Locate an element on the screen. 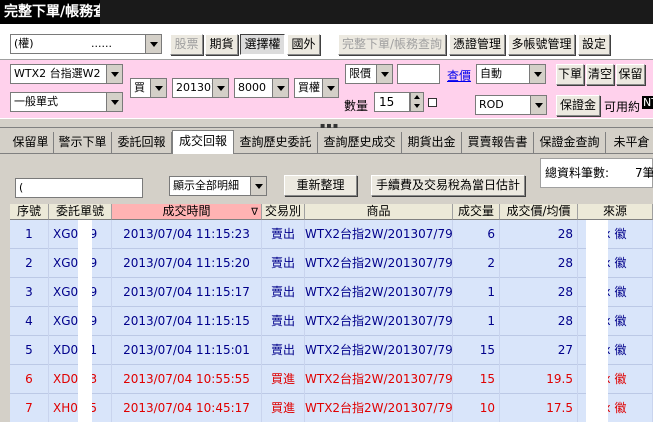 This screenshot has width=653, height=422. multi-account-button: 多帳號管理 is located at coordinates (541, 44).